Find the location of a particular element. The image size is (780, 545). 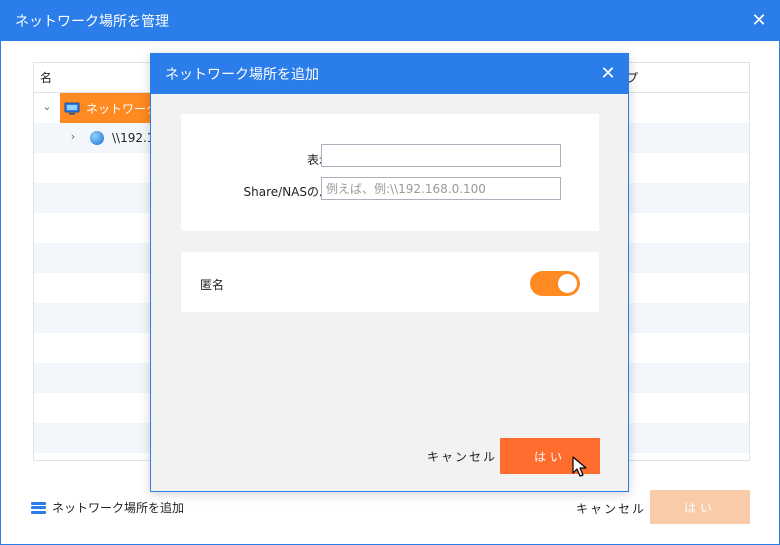

add-network-location-button: ネットワーク場所を追加 is located at coordinates (107, 507).